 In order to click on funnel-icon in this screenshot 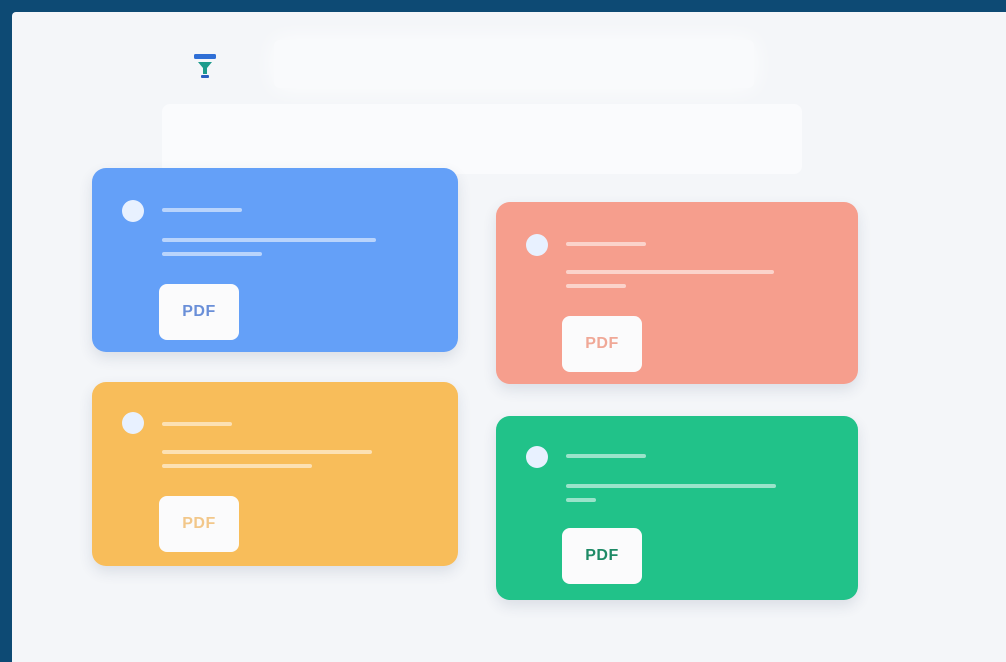, I will do `click(205, 66)`.